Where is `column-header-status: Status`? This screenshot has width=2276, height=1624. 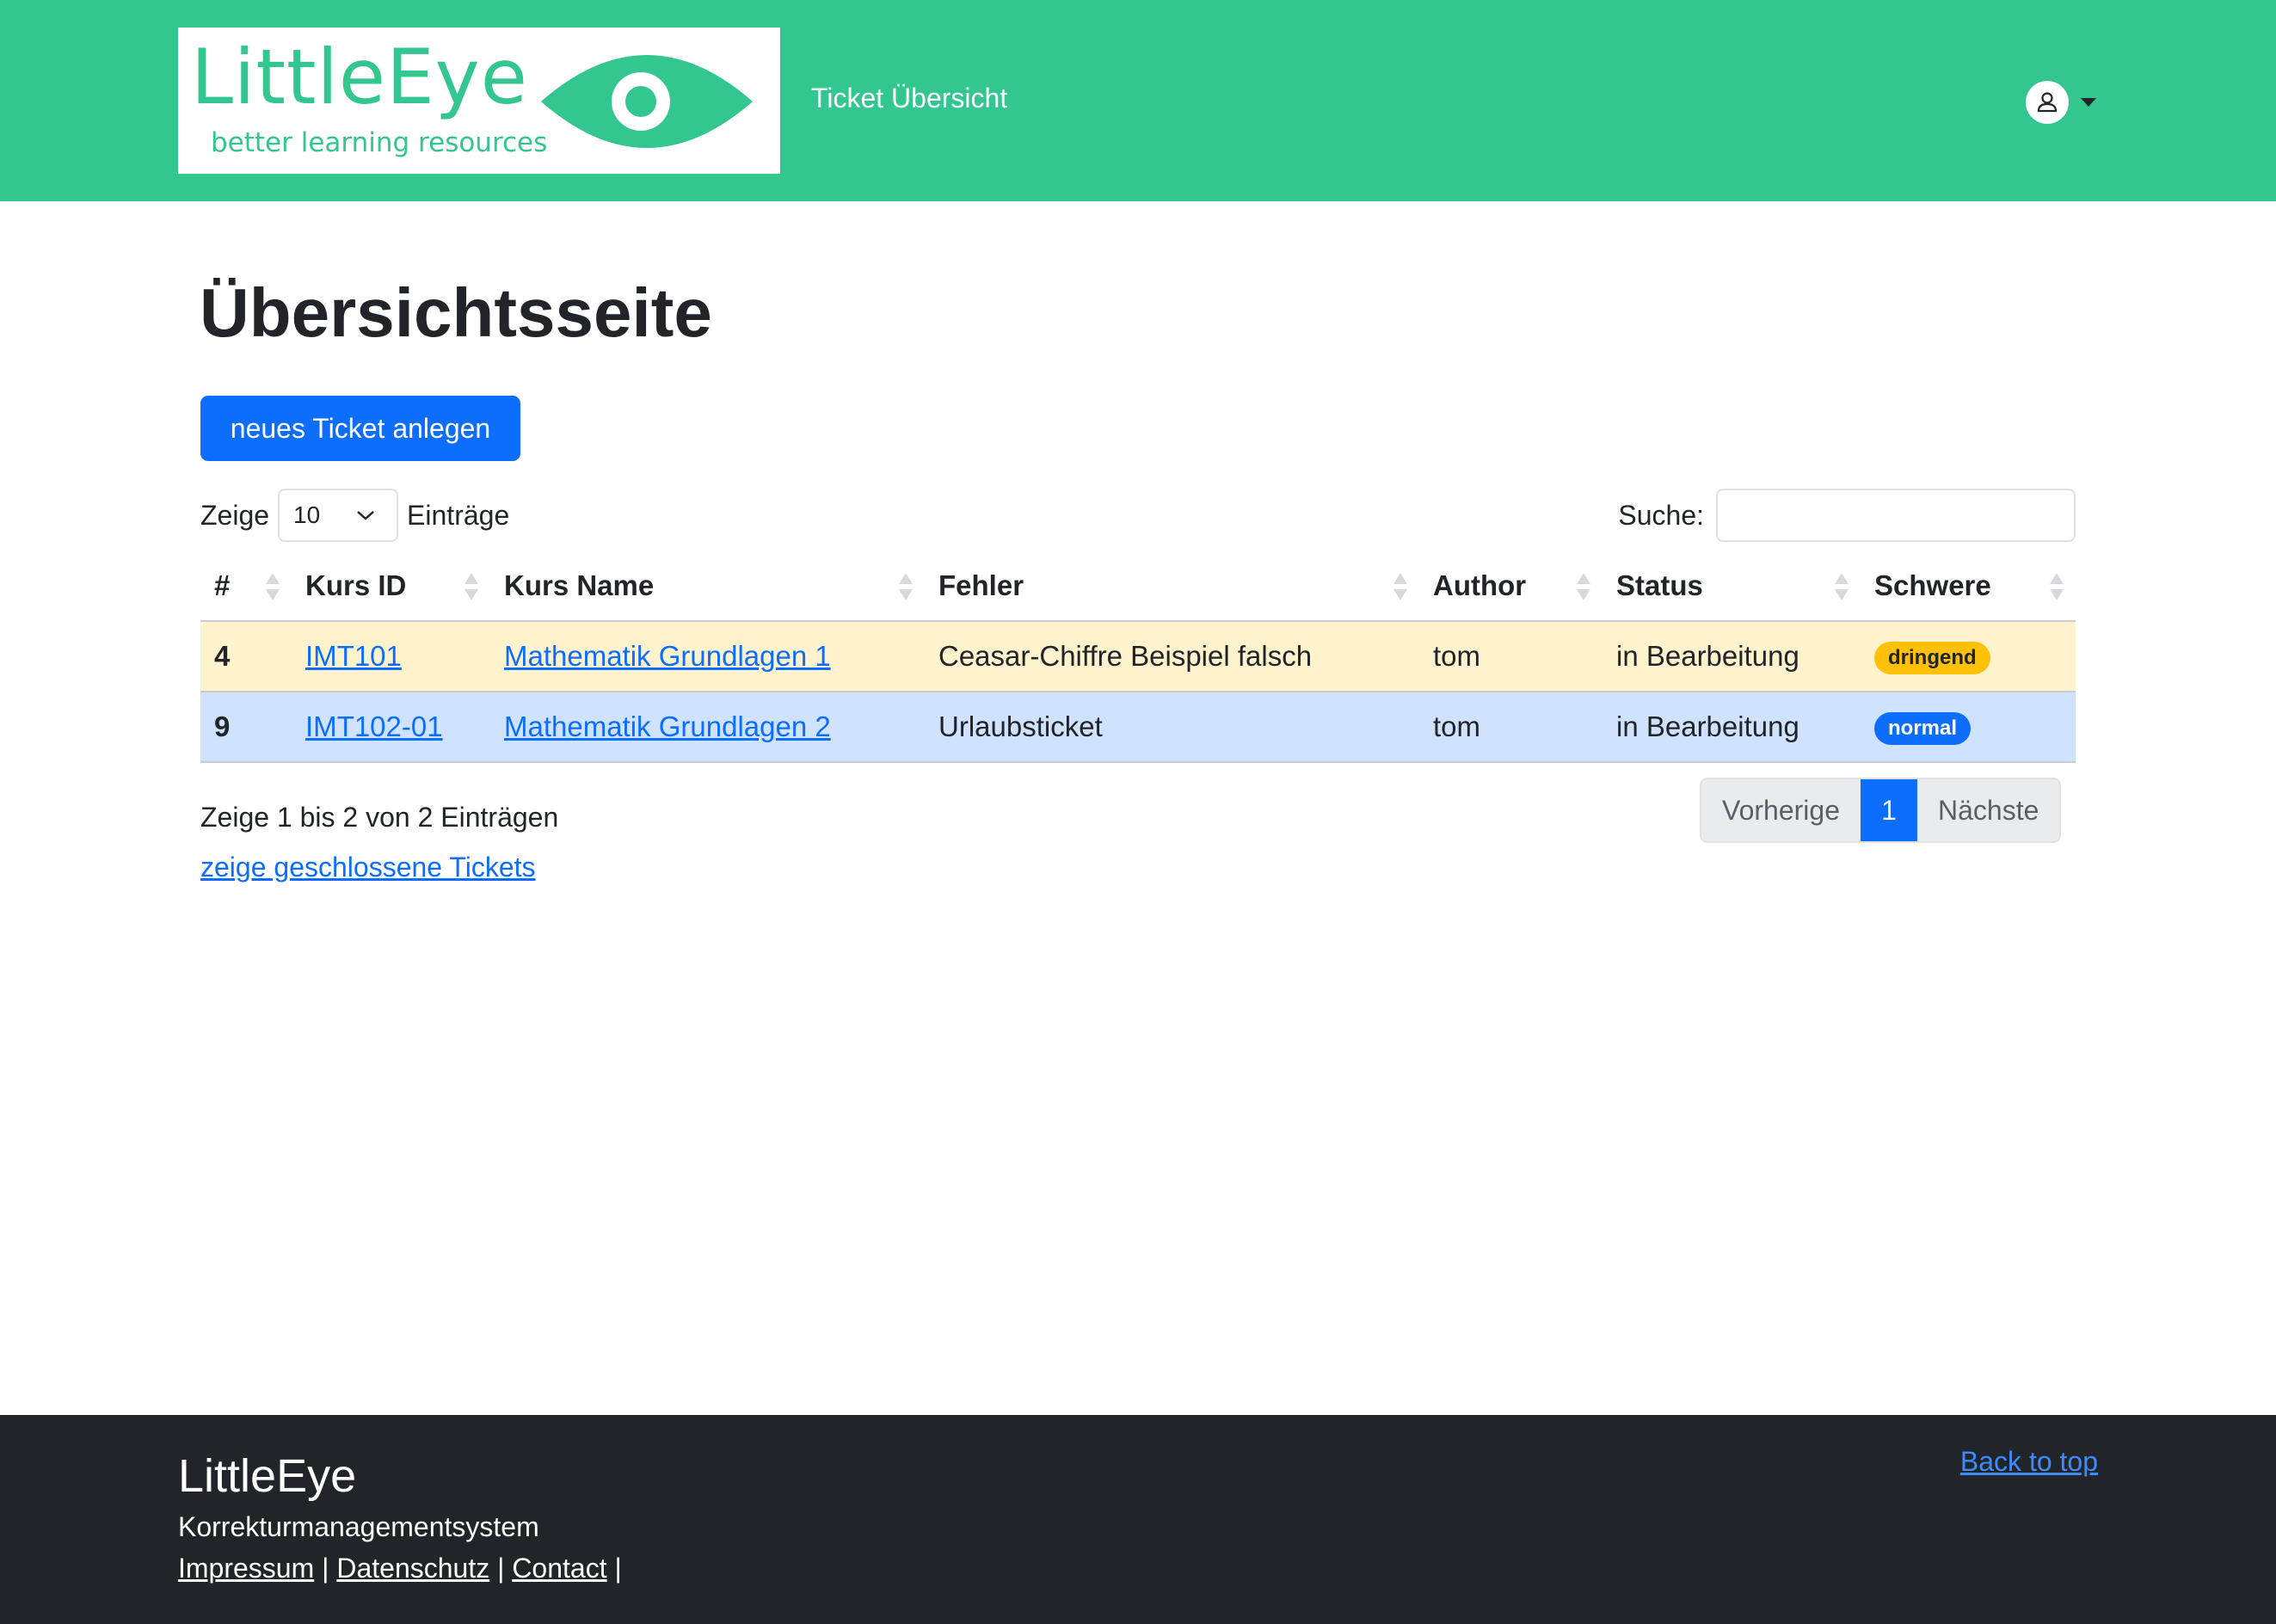 column-header-status: Status is located at coordinates (1731, 586).